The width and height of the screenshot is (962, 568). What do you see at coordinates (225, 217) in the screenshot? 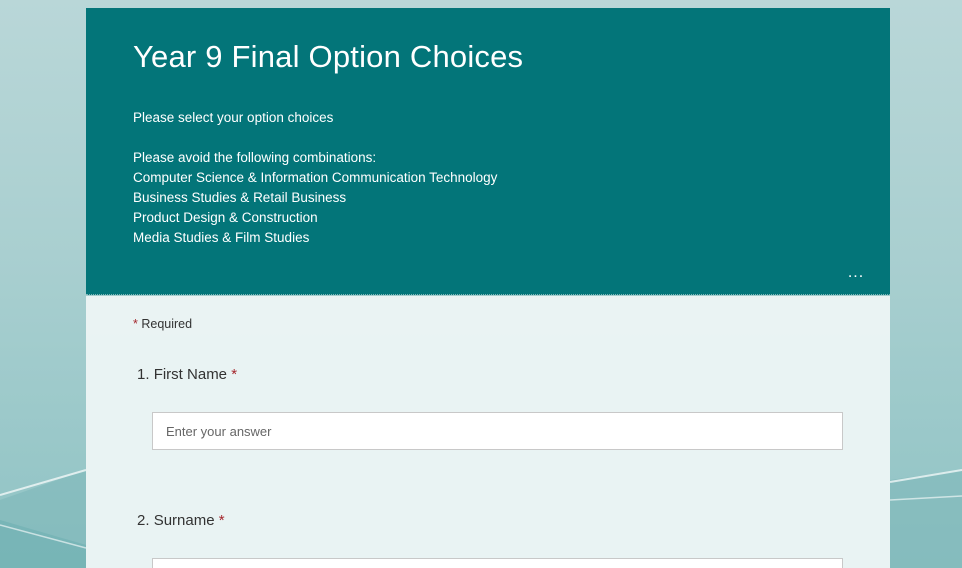
I see `description-line: Product Design & Construction` at bounding box center [225, 217].